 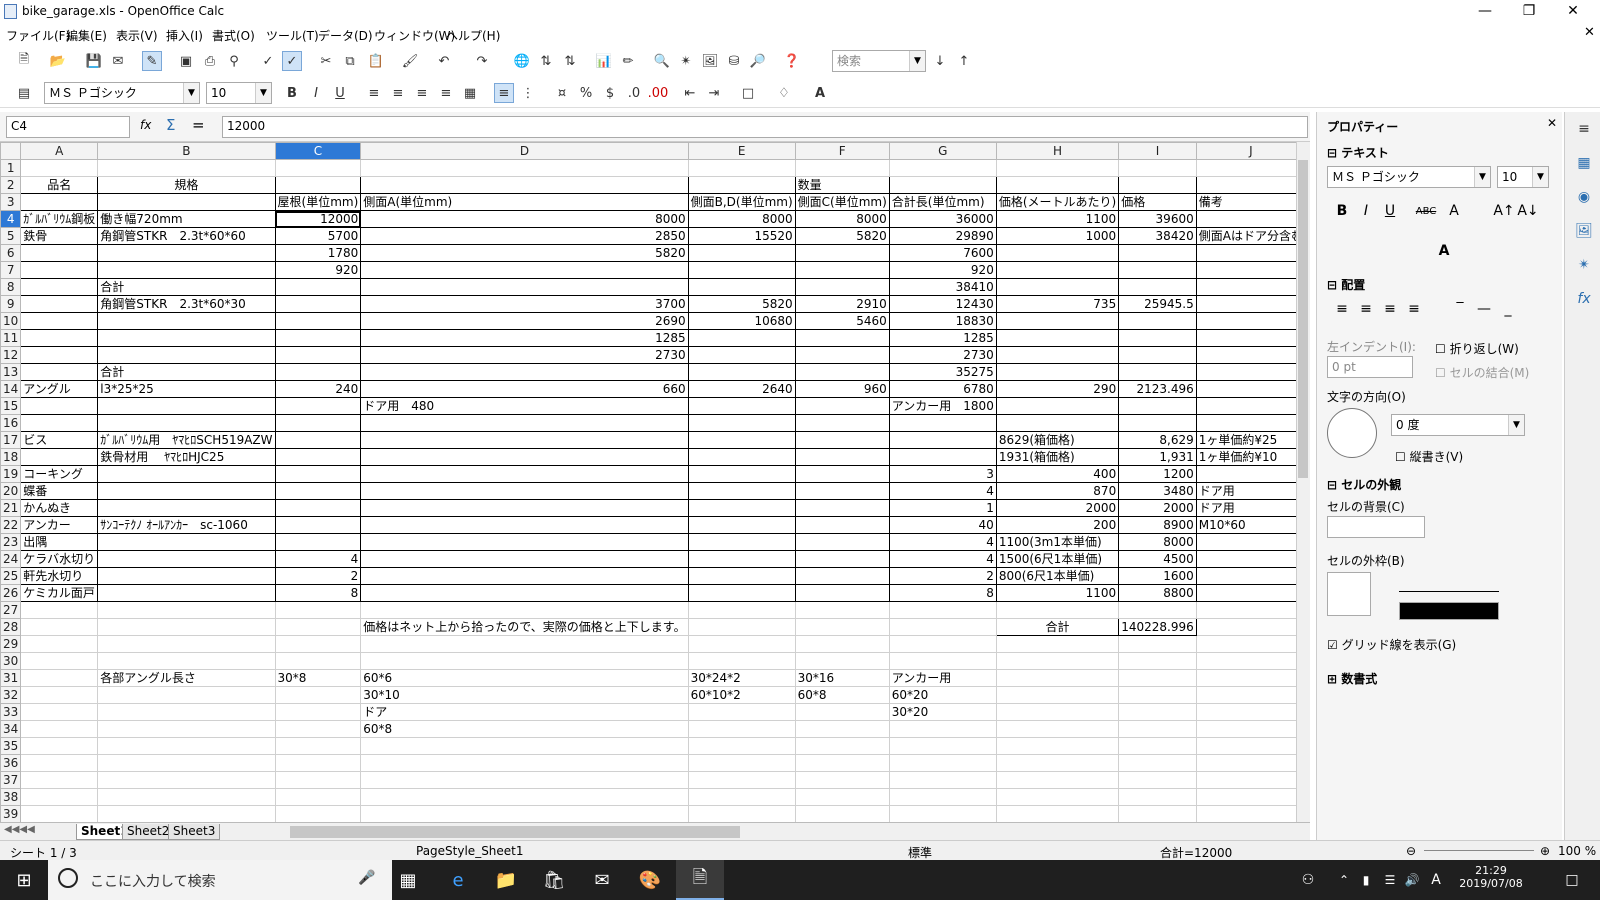 What do you see at coordinates (942, 236) in the screenshot?
I see `cell: 29890` at bounding box center [942, 236].